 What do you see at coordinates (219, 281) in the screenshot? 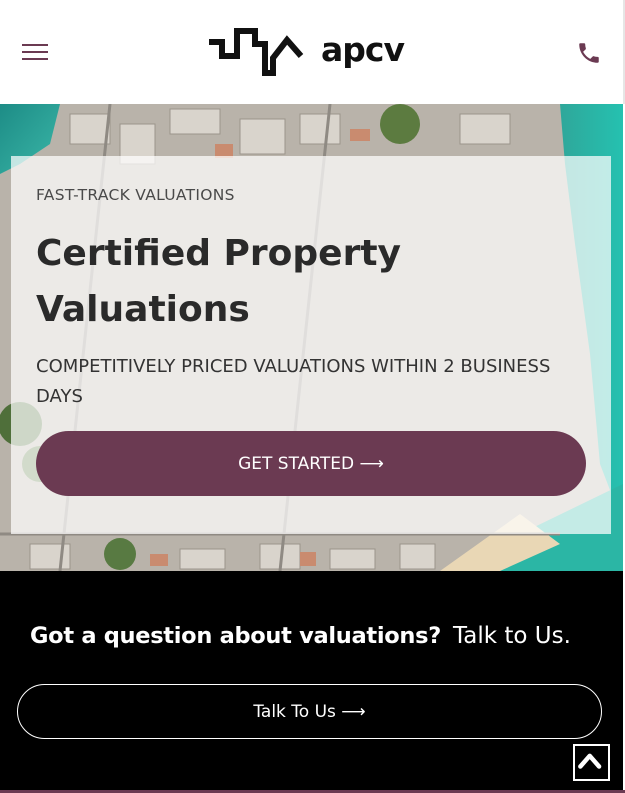
I see `hero-title: Certified Property Valuations` at bounding box center [219, 281].